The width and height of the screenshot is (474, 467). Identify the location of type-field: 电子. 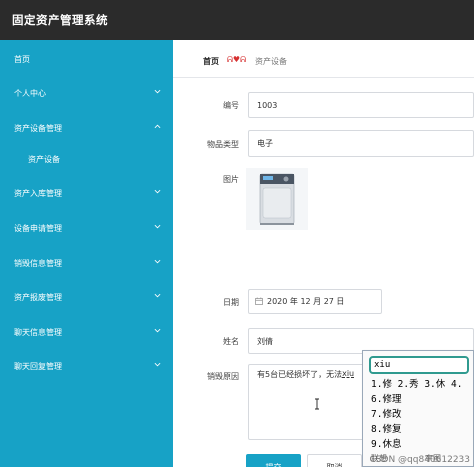
(361, 143).